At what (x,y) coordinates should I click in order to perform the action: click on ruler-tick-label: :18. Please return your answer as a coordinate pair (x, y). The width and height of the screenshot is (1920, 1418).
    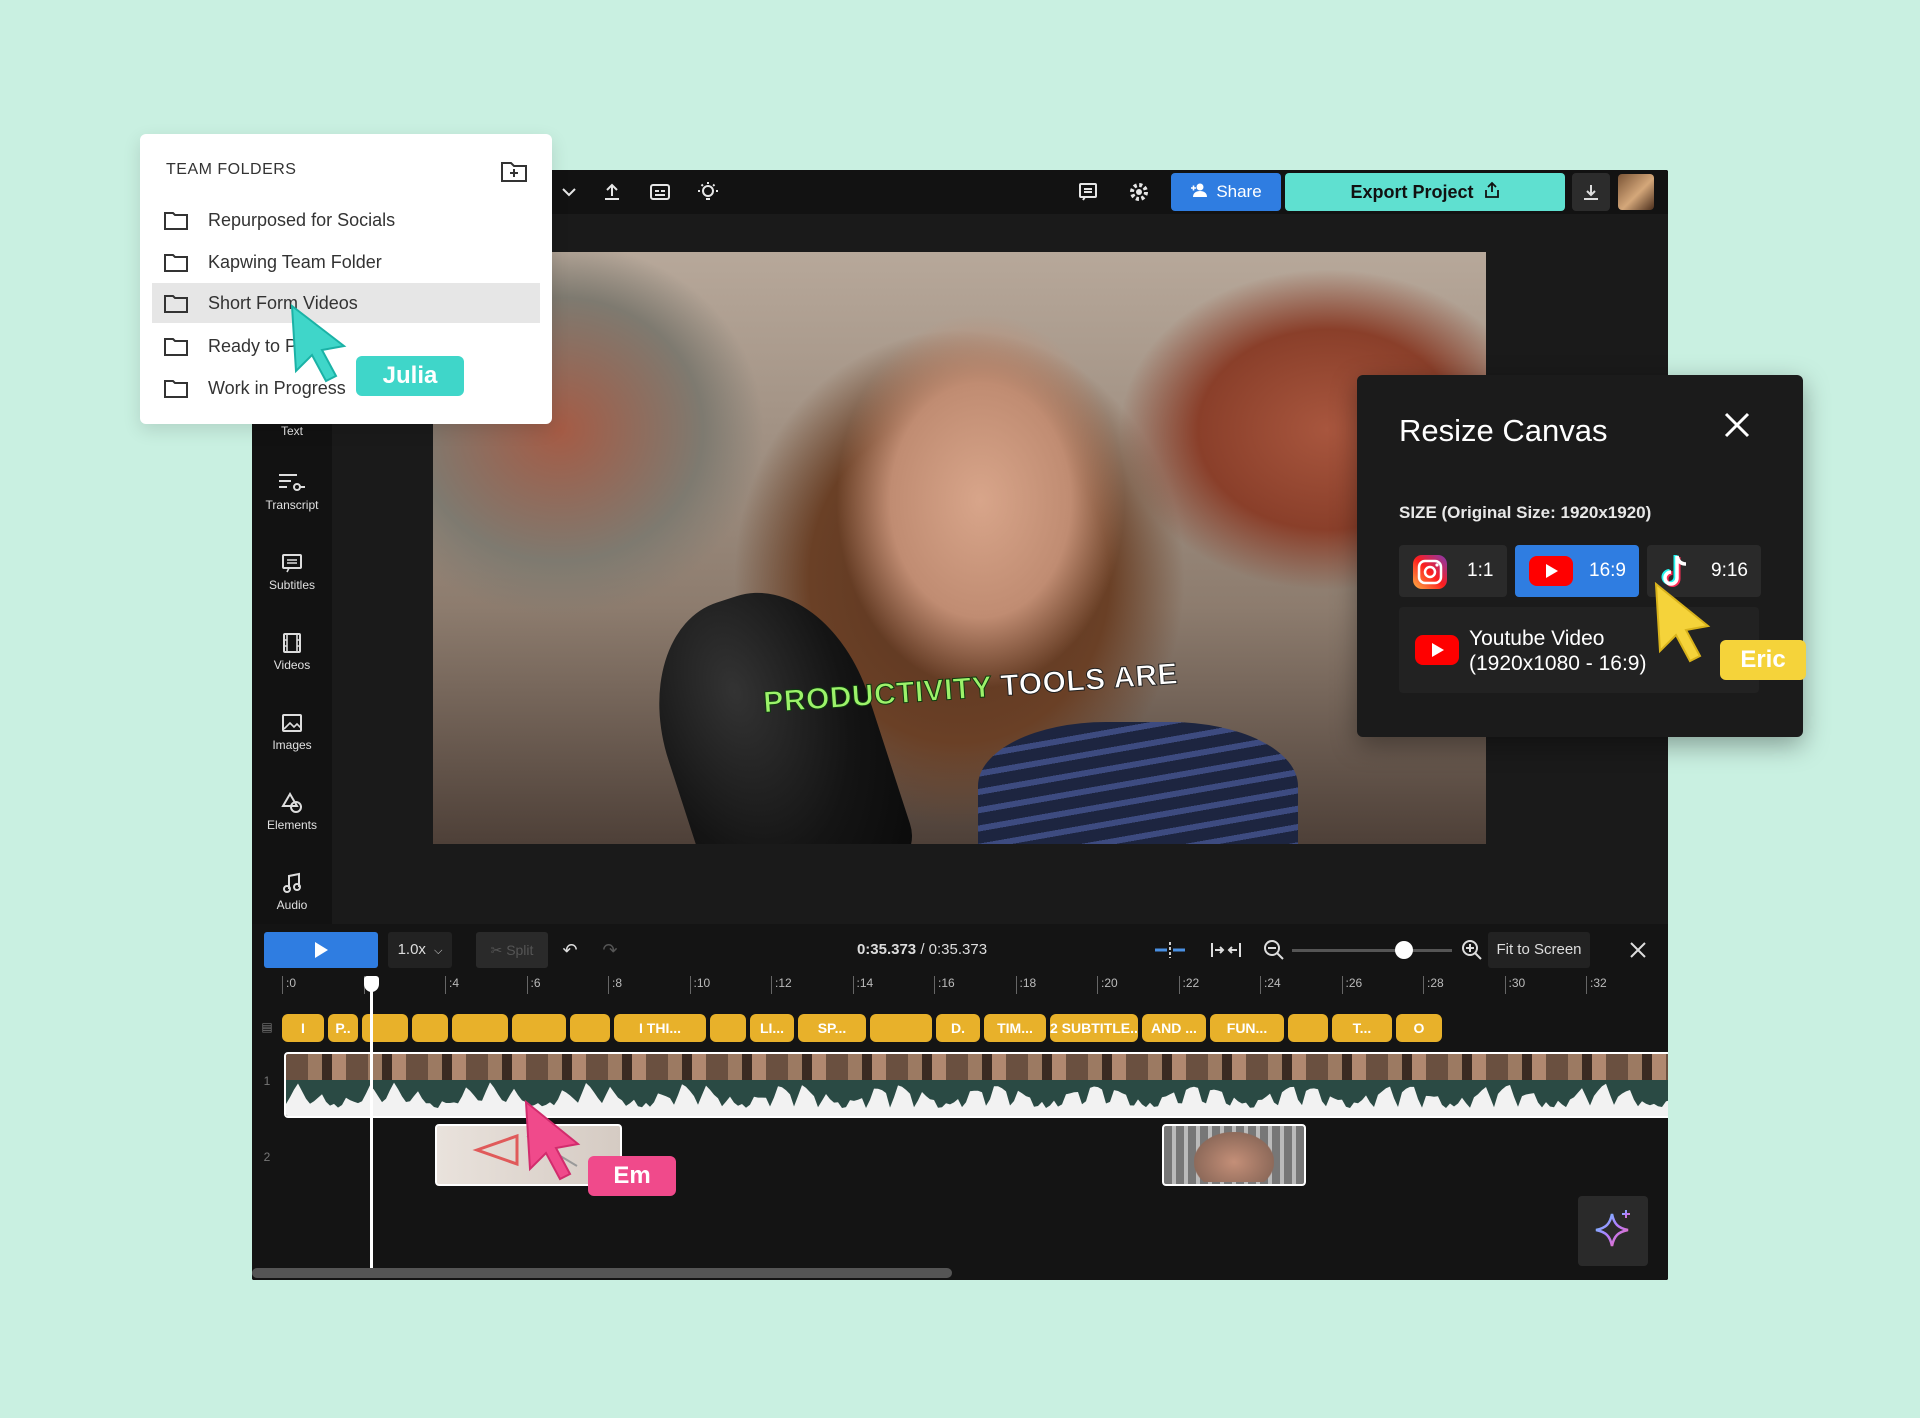
    Looking at the image, I should click on (1025, 985).